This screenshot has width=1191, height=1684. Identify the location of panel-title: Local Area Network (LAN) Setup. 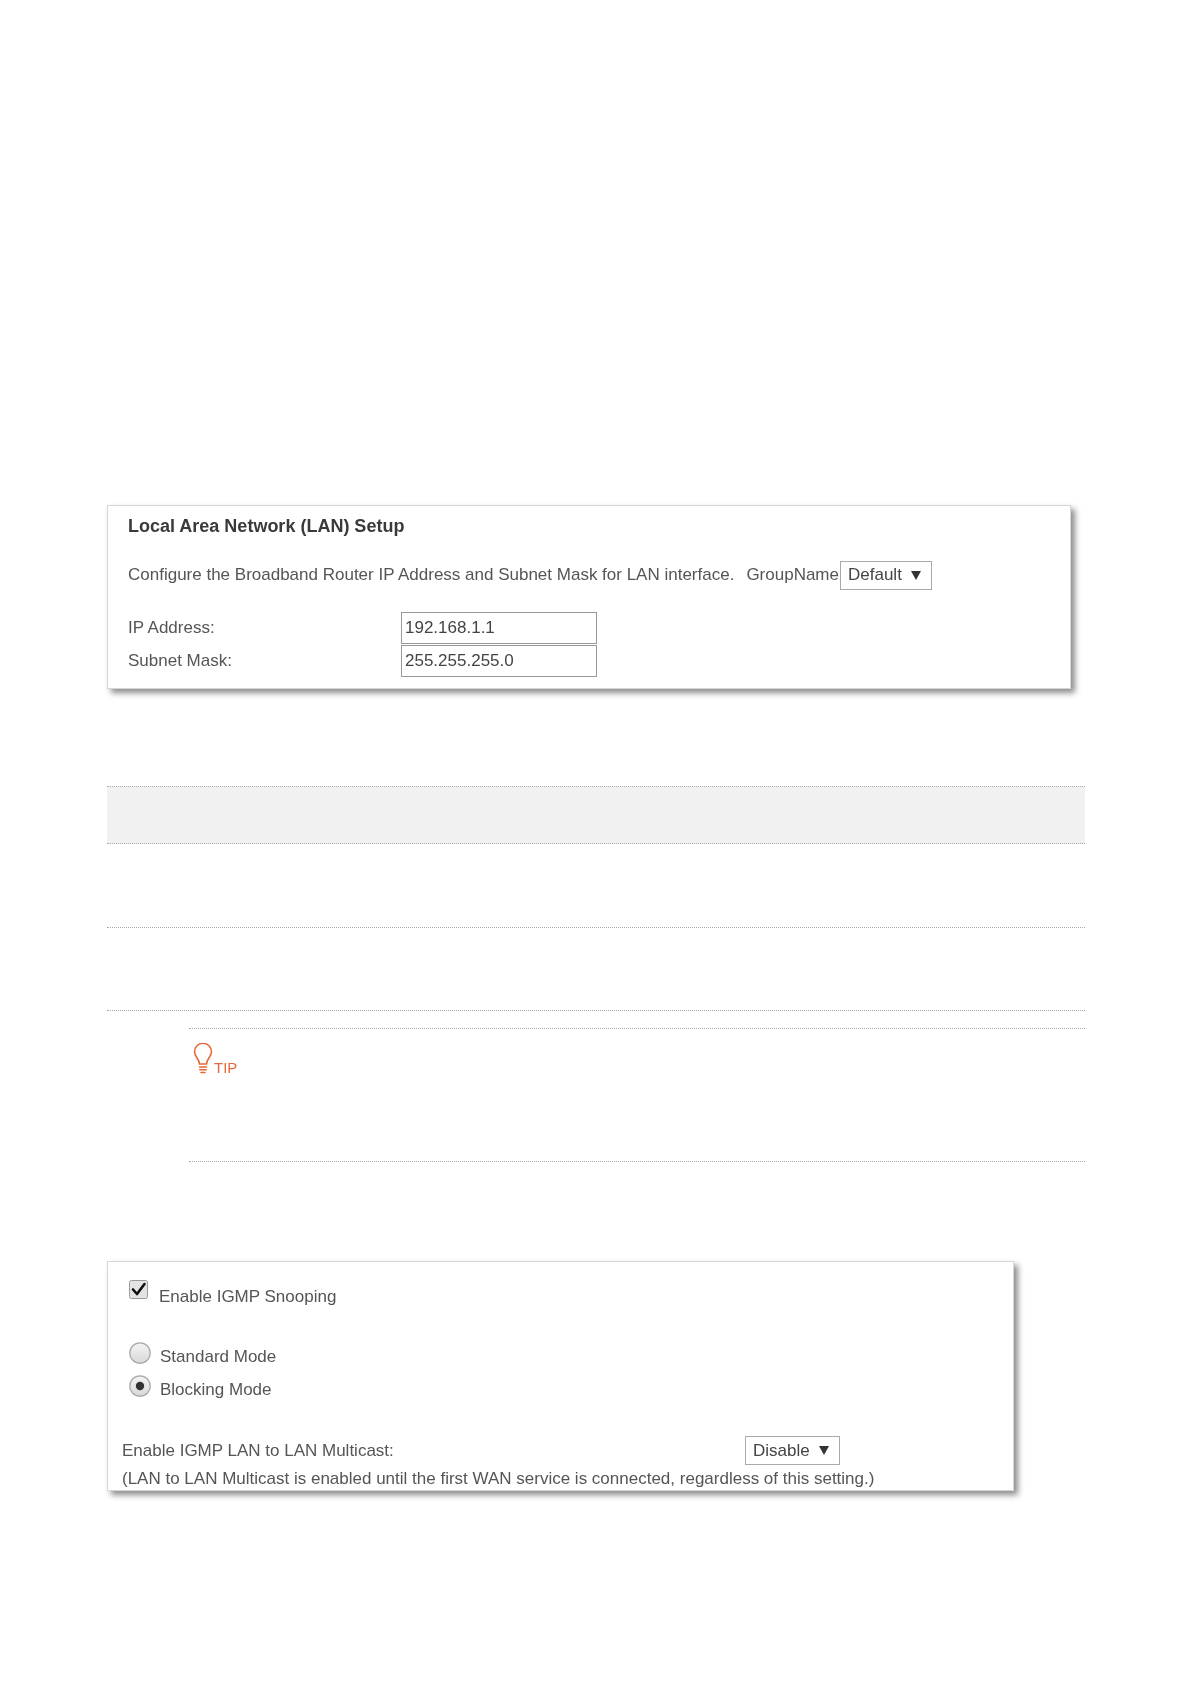
(266, 526).